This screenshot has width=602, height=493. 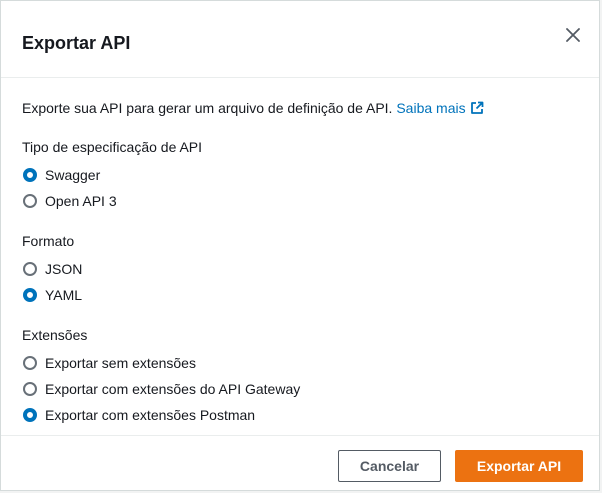 I want to click on radio-label: Exportar com extensões Postman, so click(x=150, y=415).